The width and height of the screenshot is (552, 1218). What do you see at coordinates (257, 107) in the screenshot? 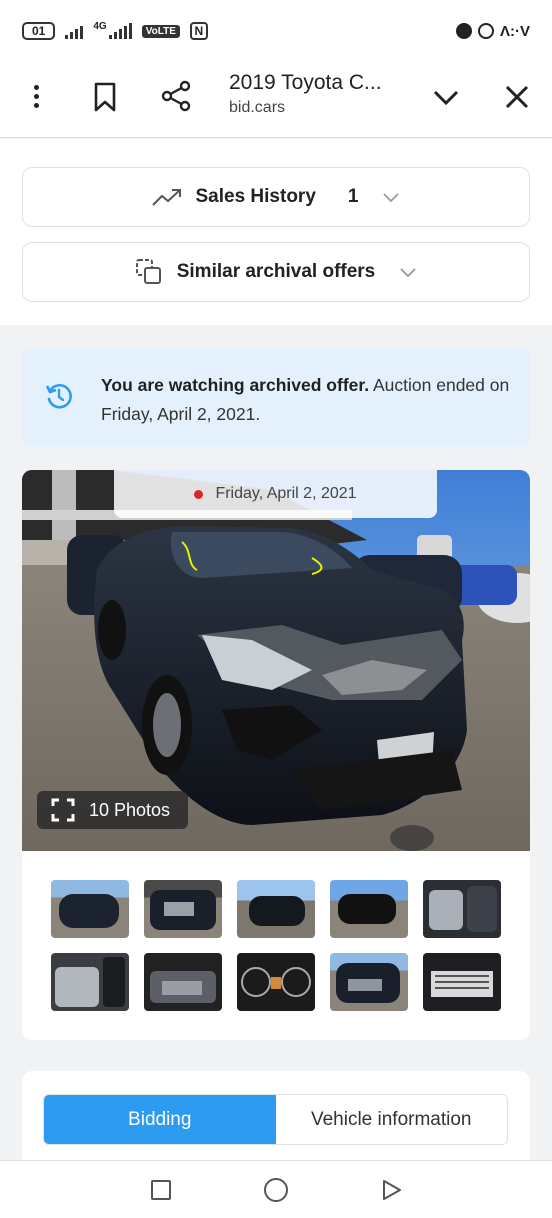
I see `page-domain: bid.cars` at bounding box center [257, 107].